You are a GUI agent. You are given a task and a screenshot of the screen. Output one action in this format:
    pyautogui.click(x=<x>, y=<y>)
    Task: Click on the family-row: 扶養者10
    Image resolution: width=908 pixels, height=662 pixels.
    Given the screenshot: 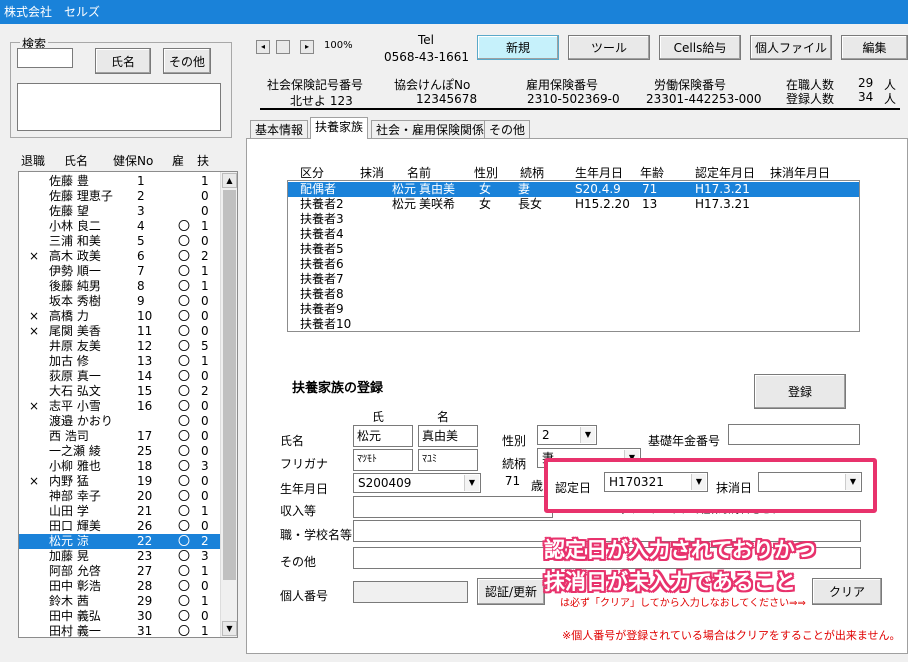 What is the action you would take?
    pyautogui.click(x=573, y=324)
    